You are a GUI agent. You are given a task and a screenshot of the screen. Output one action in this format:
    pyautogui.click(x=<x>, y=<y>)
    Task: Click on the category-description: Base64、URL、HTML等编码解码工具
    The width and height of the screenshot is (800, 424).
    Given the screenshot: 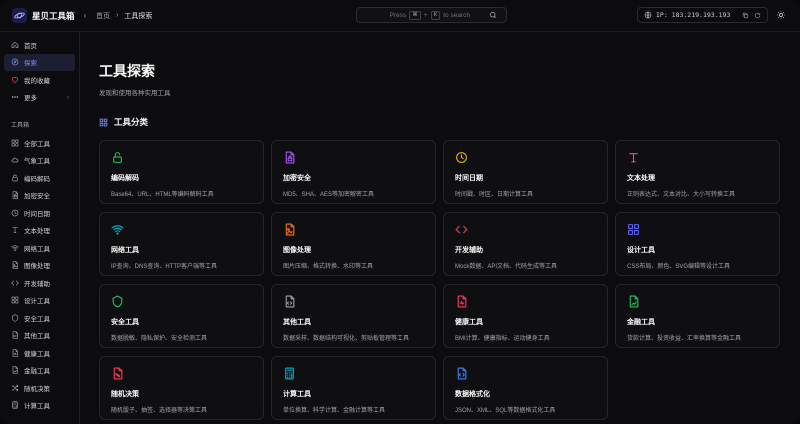 What is the action you would take?
    pyautogui.click(x=162, y=195)
    